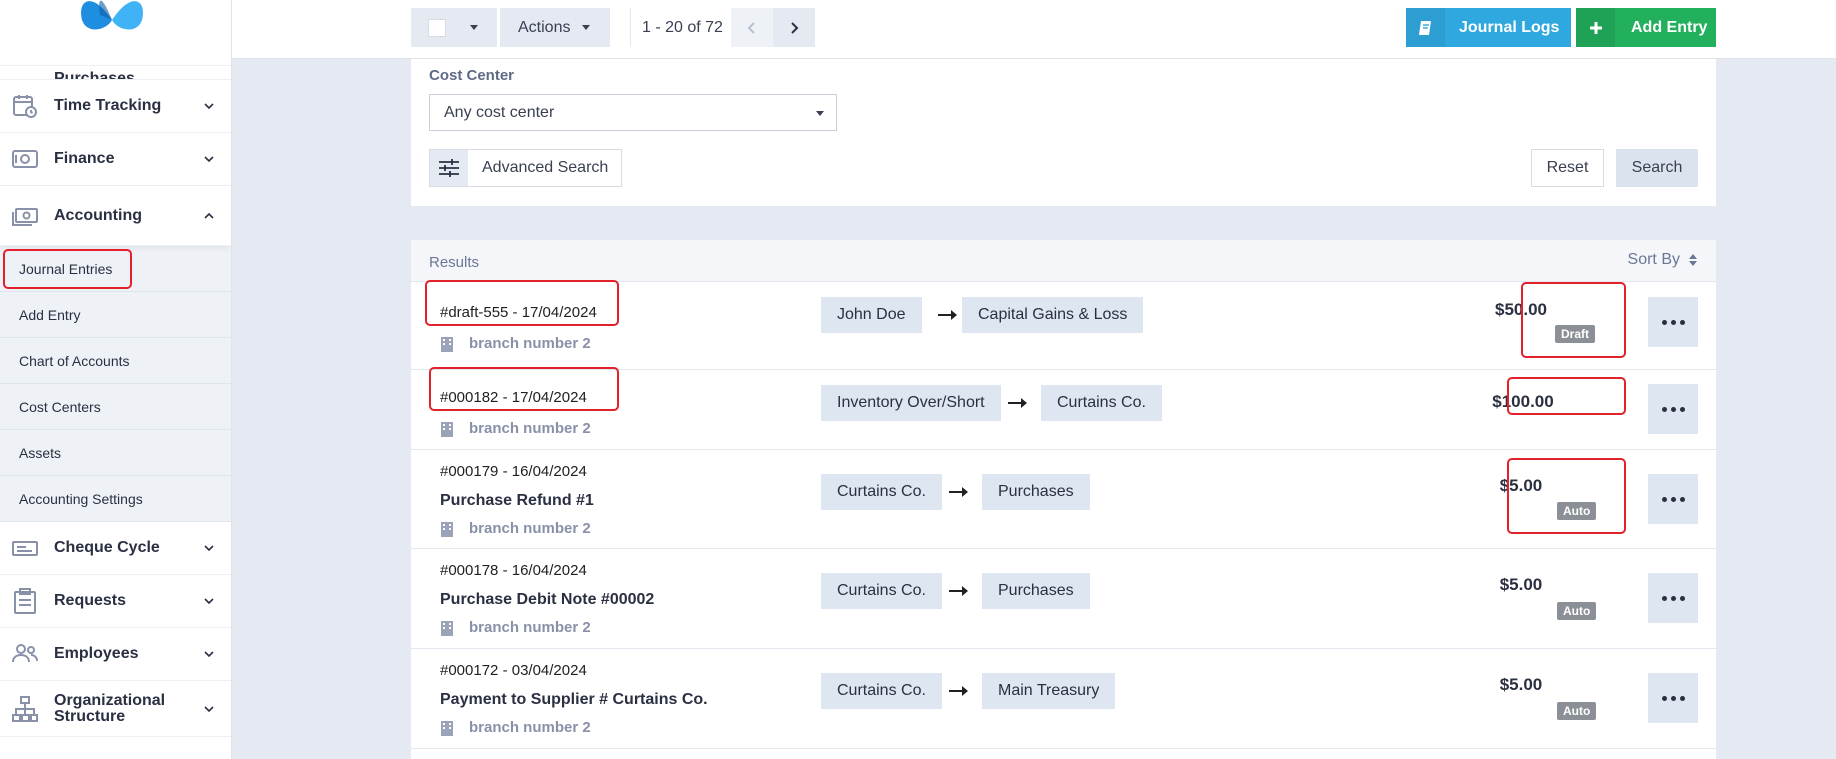 The height and width of the screenshot is (759, 1836). Describe the element at coordinates (449, 168) in the screenshot. I see `sliders-icon` at that location.